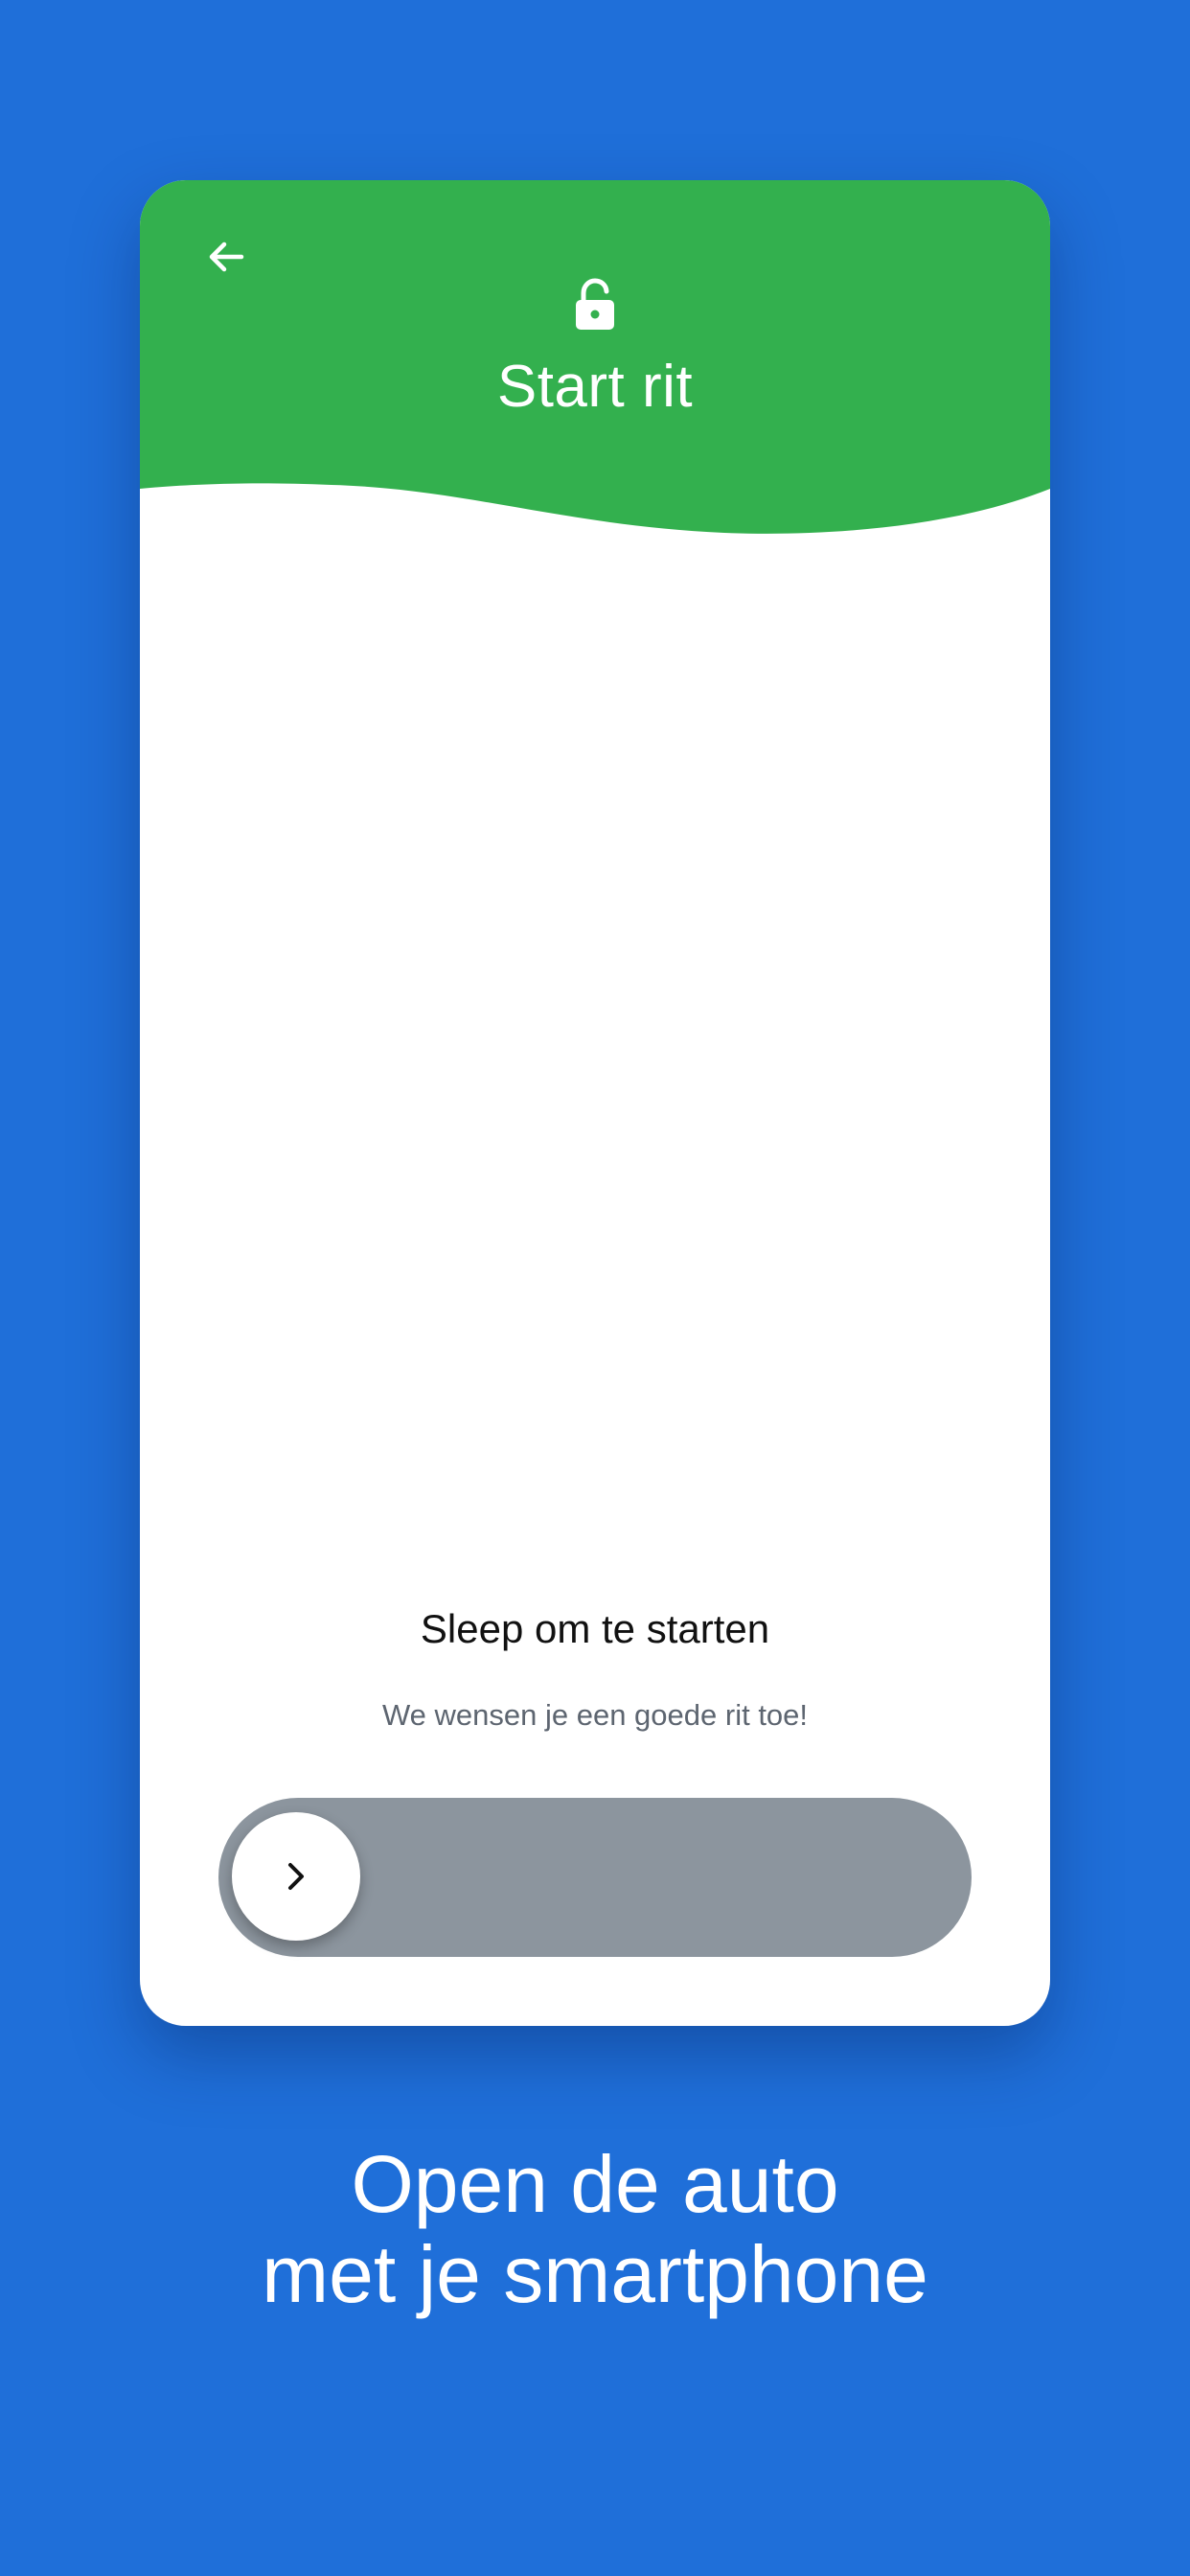  I want to click on slide-instruction-subtitle: We wensen je een goede rit toe!, so click(595, 1715).